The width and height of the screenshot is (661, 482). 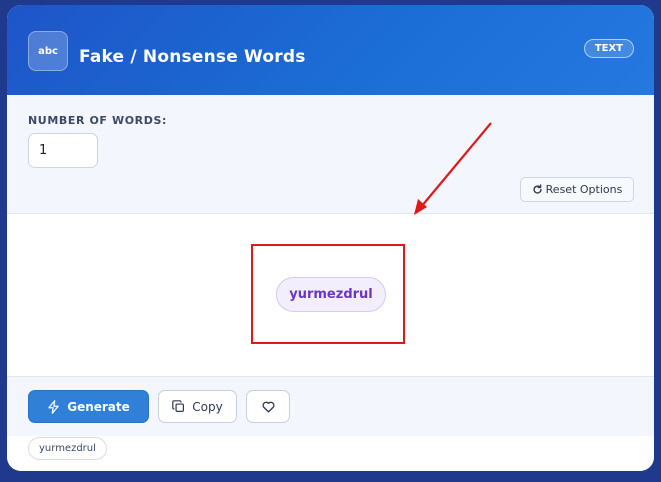 I want to click on reset-options-button: Reset Options, so click(x=577, y=189).